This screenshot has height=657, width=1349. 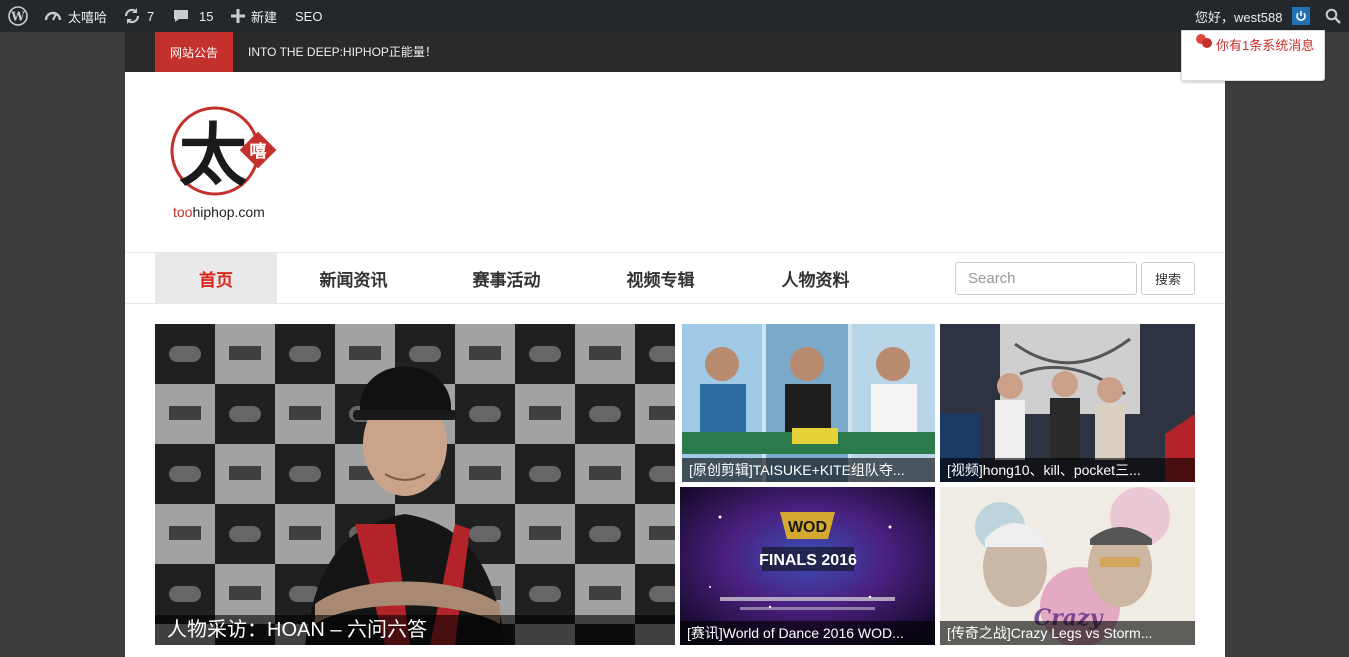 What do you see at coordinates (415, 630) in the screenshot?
I see `featured-main-caption: 人物采访：HOAN – 六问六答` at bounding box center [415, 630].